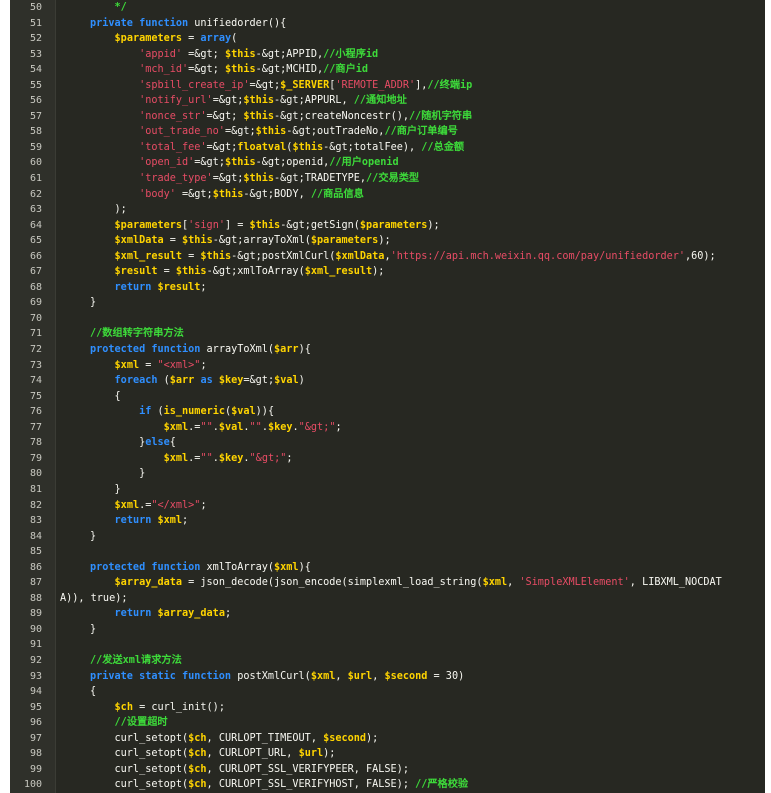 This screenshot has height=793, width=771. Describe the element at coordinates (35, 225) in the screenshot. I see `line-number: 64` at that location.